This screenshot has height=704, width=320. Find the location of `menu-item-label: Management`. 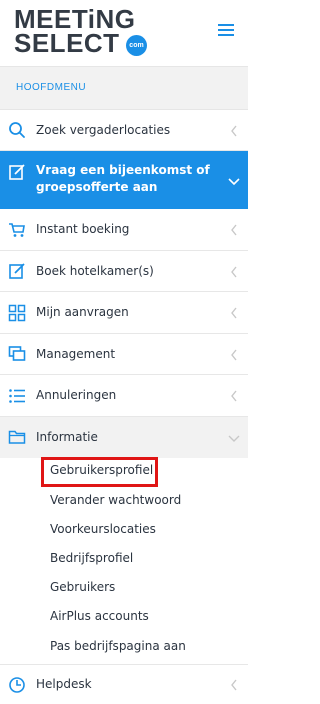

menu-item-label: Management is located at coordinates (76, 354).